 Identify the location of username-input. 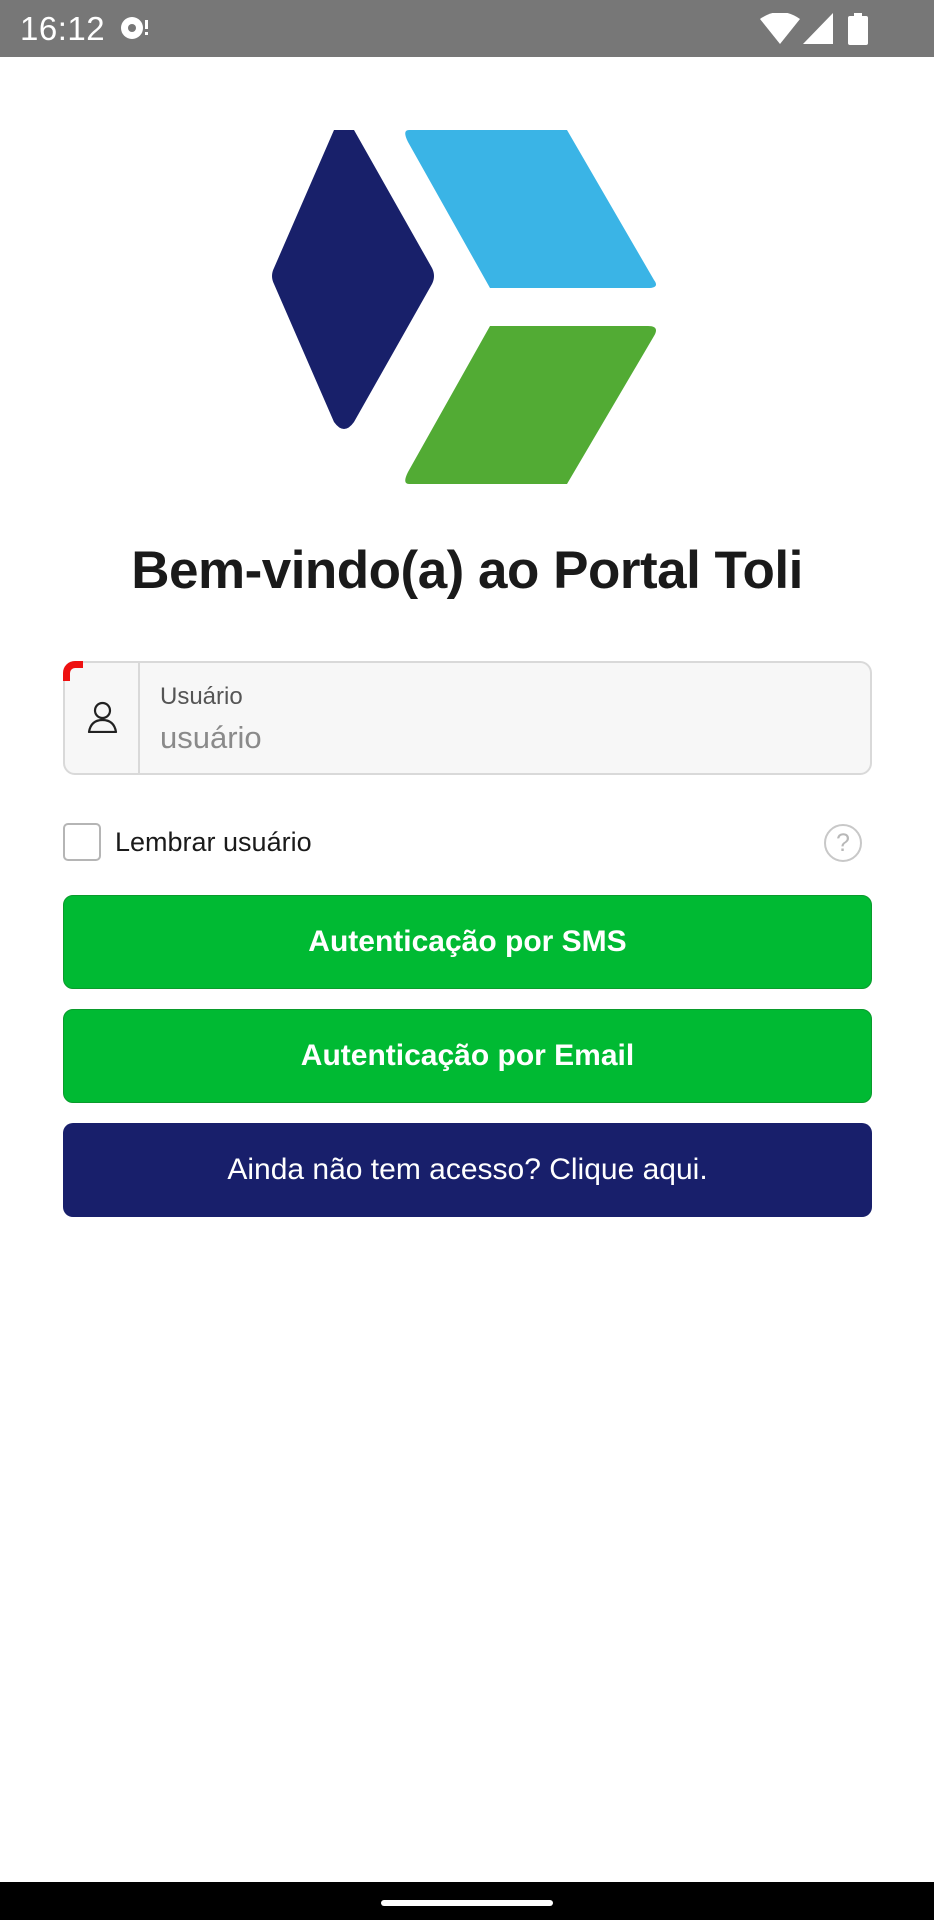
(505, 738).